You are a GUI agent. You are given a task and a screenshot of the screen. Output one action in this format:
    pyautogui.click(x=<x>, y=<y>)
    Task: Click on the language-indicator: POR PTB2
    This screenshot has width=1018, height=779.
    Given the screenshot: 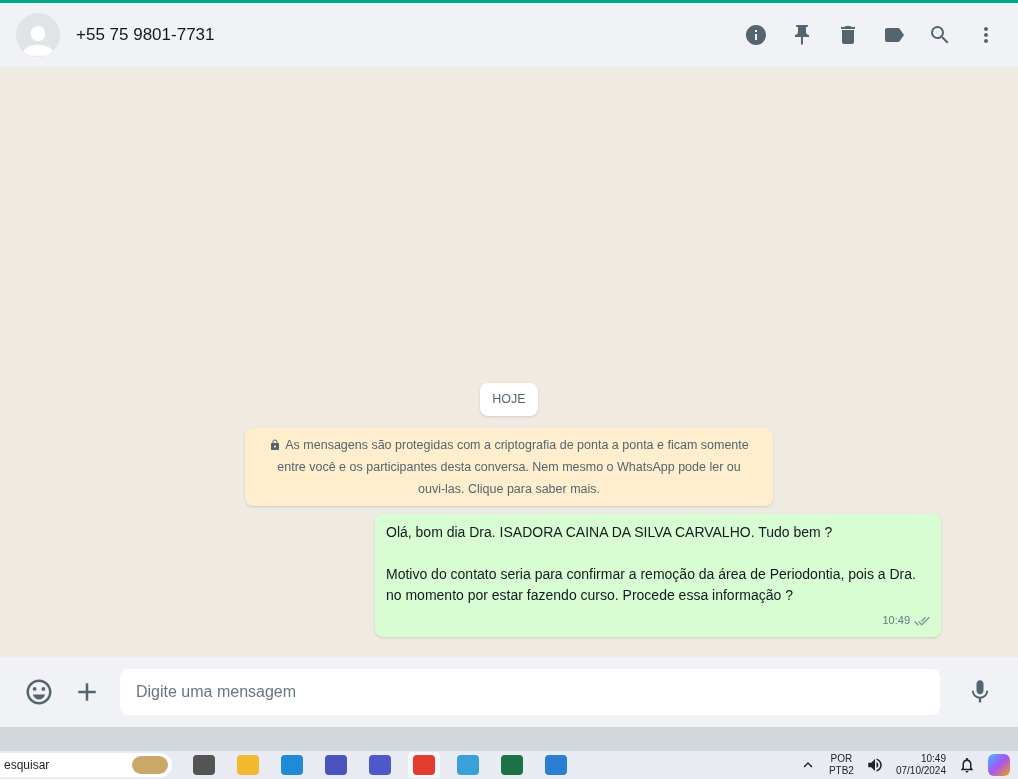 What is the action you would take?
    pyautogui.click(x=841, y=765)
    